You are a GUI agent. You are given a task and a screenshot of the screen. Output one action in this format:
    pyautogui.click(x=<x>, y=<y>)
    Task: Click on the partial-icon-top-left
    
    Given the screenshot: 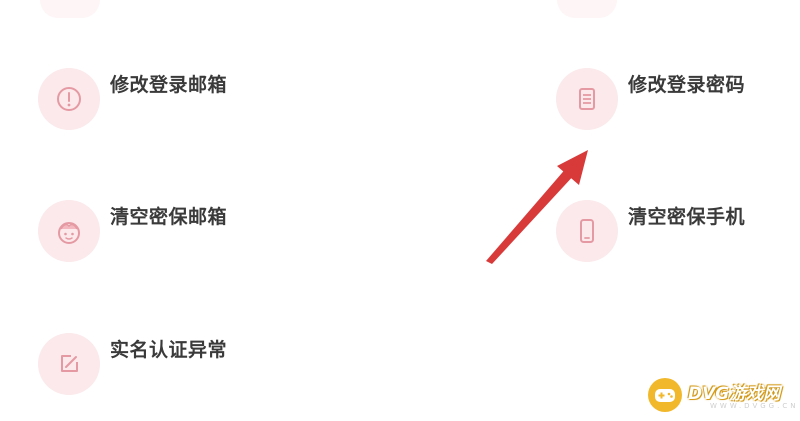 What is the action you would take?
    pyautogui.click(x=70, y=9)
    